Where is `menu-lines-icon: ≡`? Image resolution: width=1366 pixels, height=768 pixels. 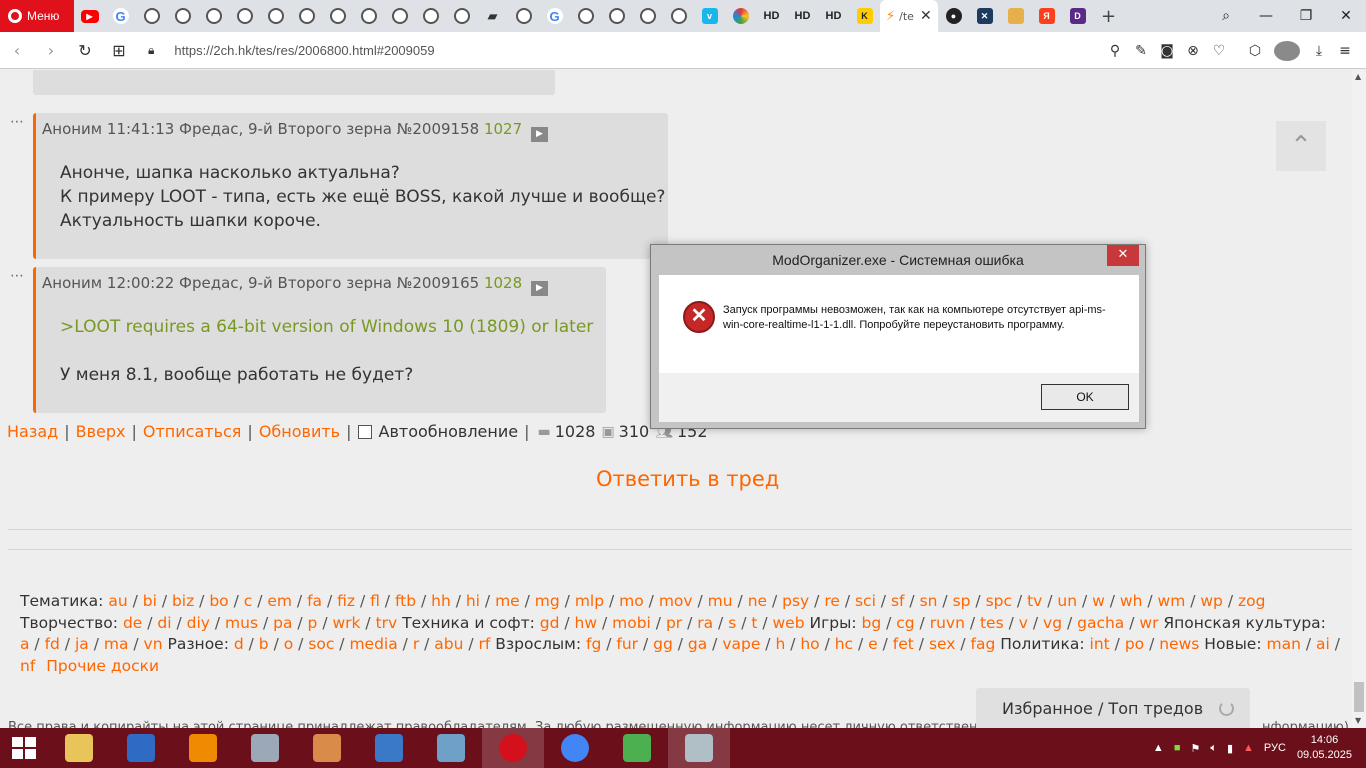 menu-lines-icon: ≡ is located at coordinates (1345, 51).